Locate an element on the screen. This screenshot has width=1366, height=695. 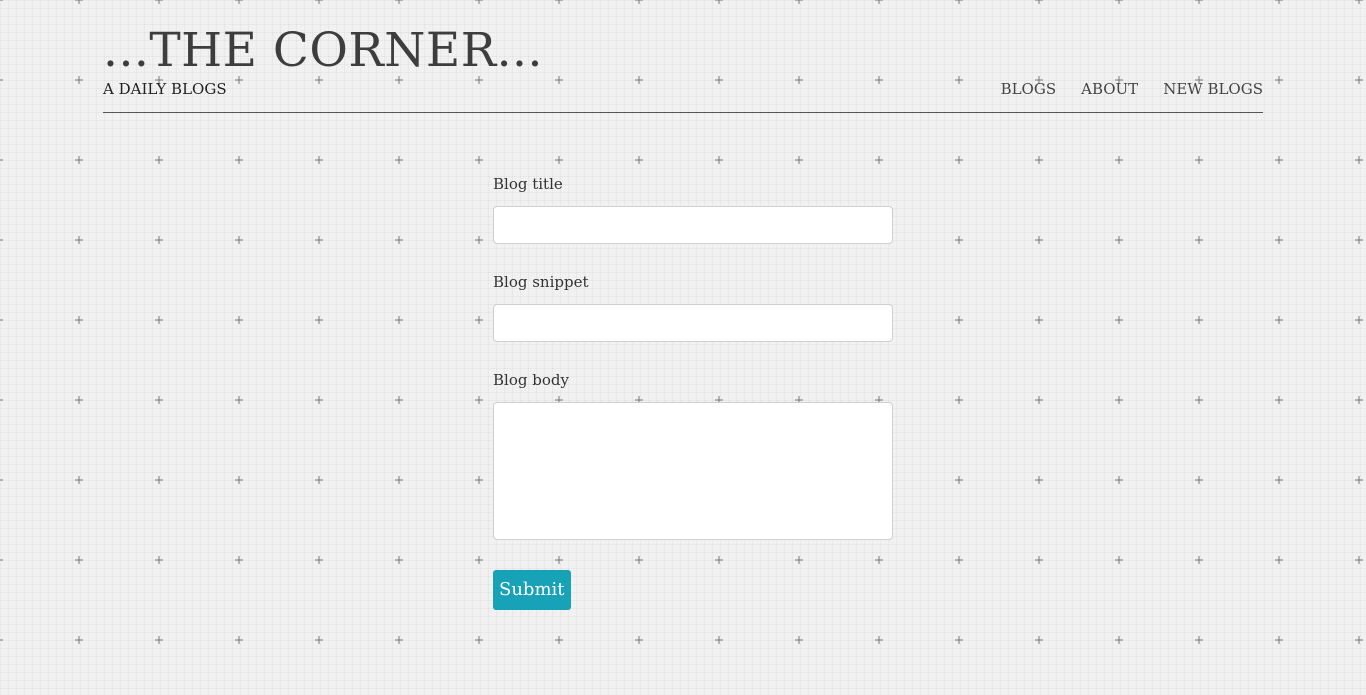
blog-title-label: Blog title is located at coordinates (528, 184).